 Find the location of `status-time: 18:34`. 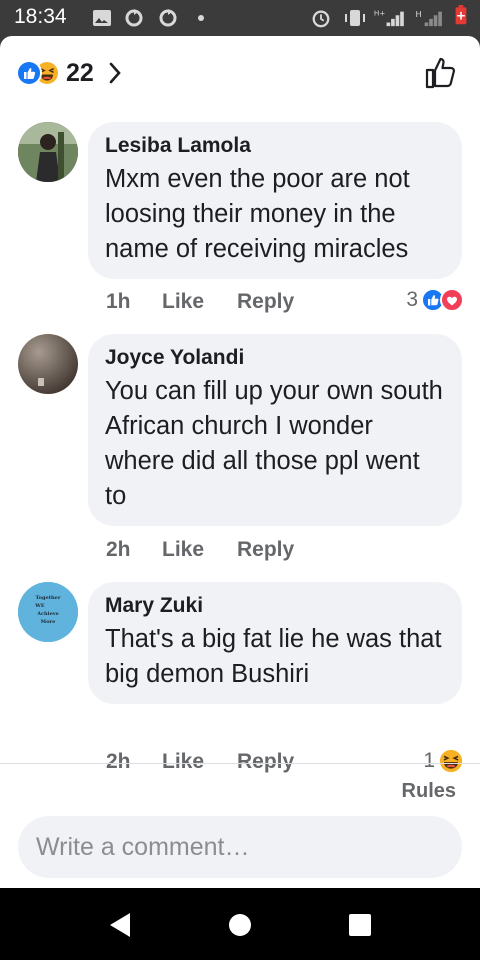

status-time: 18:34 is located at coordinates (40, 16).